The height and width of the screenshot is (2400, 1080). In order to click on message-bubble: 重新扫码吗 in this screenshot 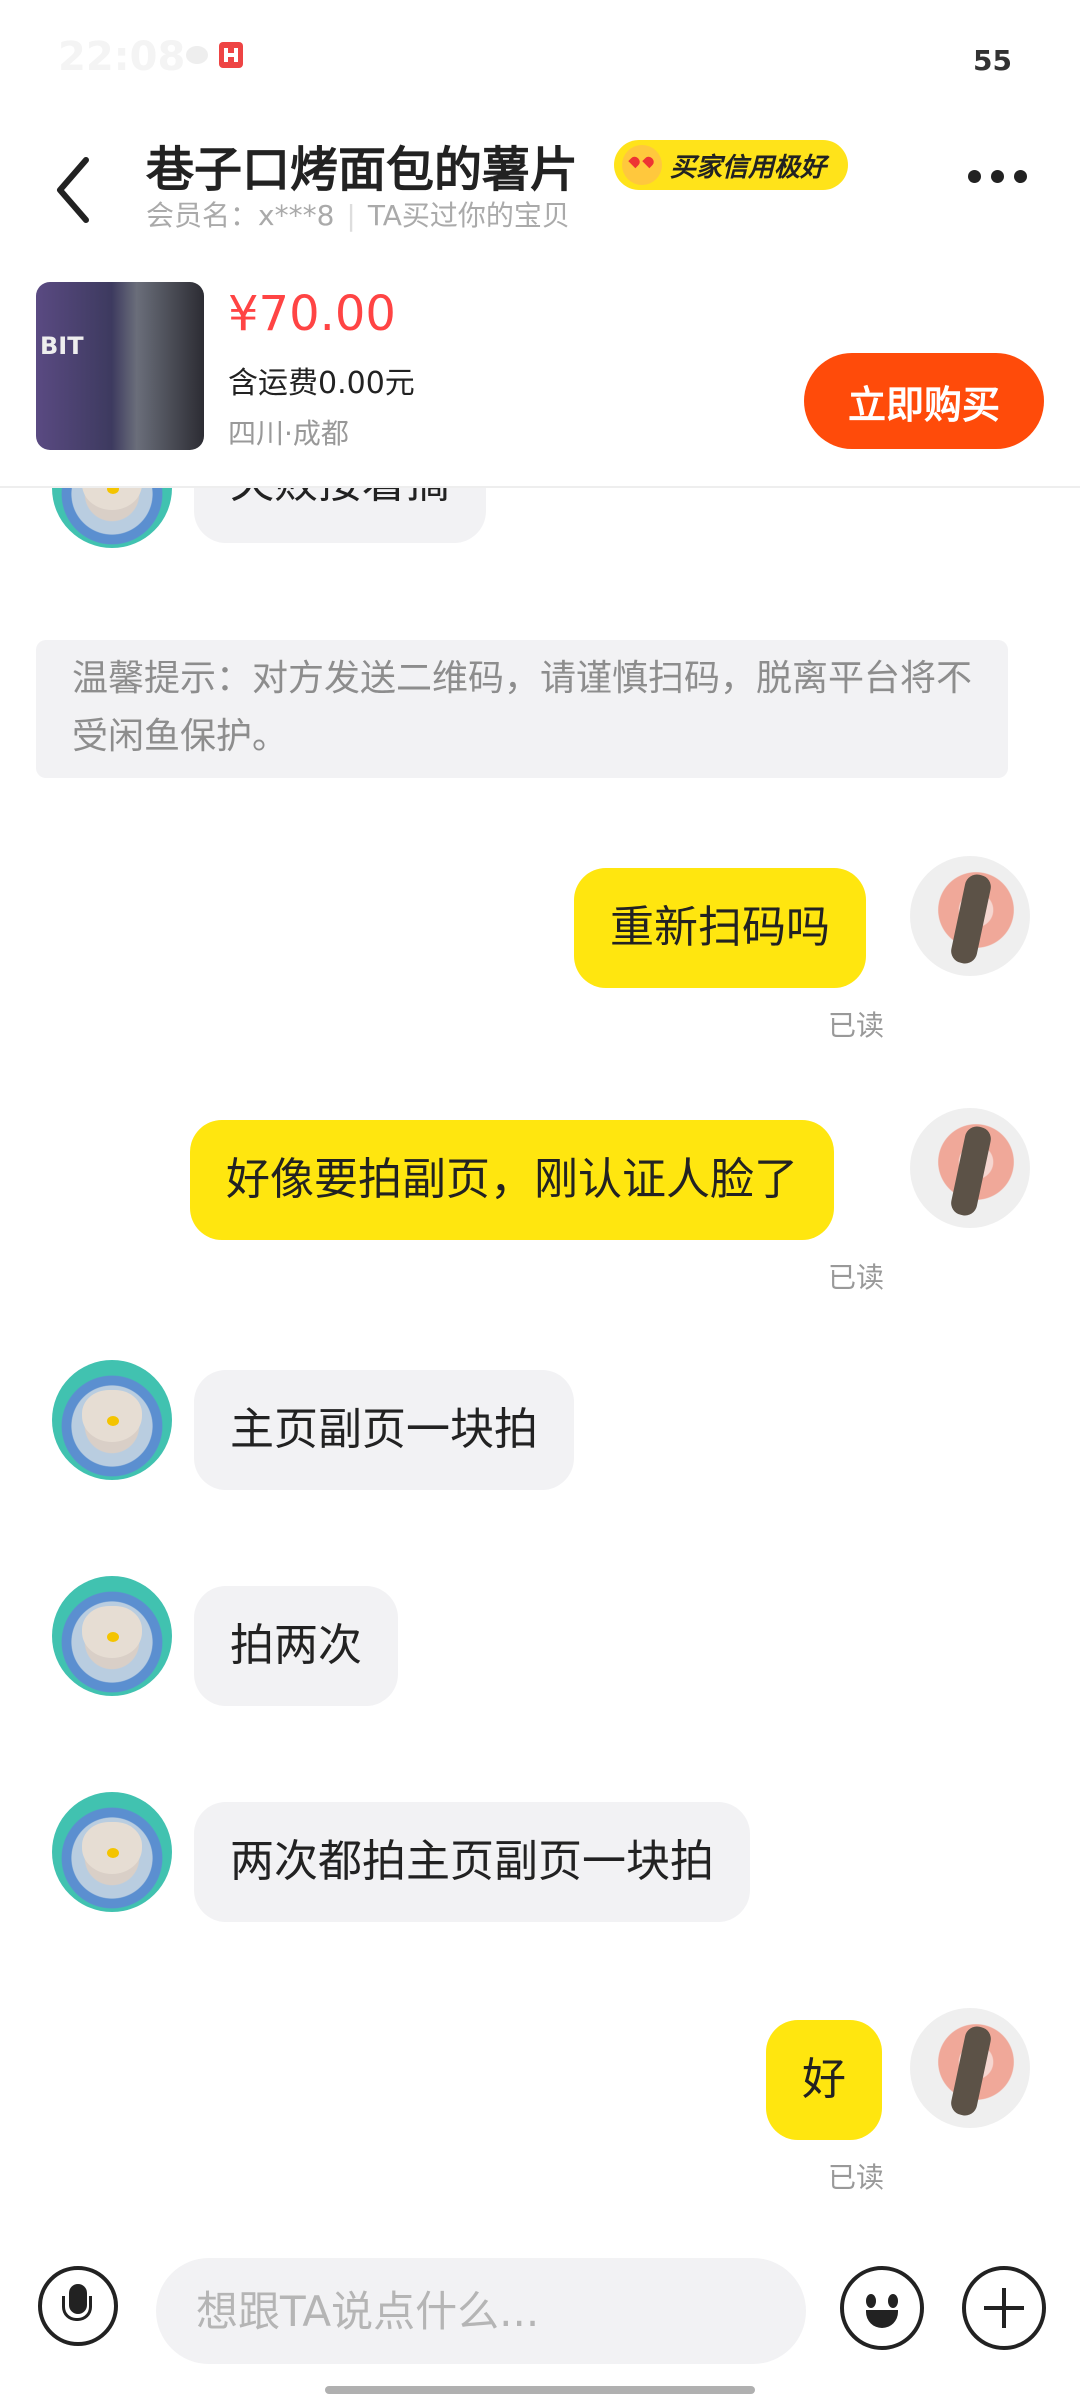, I will do `click(720, 928)`.